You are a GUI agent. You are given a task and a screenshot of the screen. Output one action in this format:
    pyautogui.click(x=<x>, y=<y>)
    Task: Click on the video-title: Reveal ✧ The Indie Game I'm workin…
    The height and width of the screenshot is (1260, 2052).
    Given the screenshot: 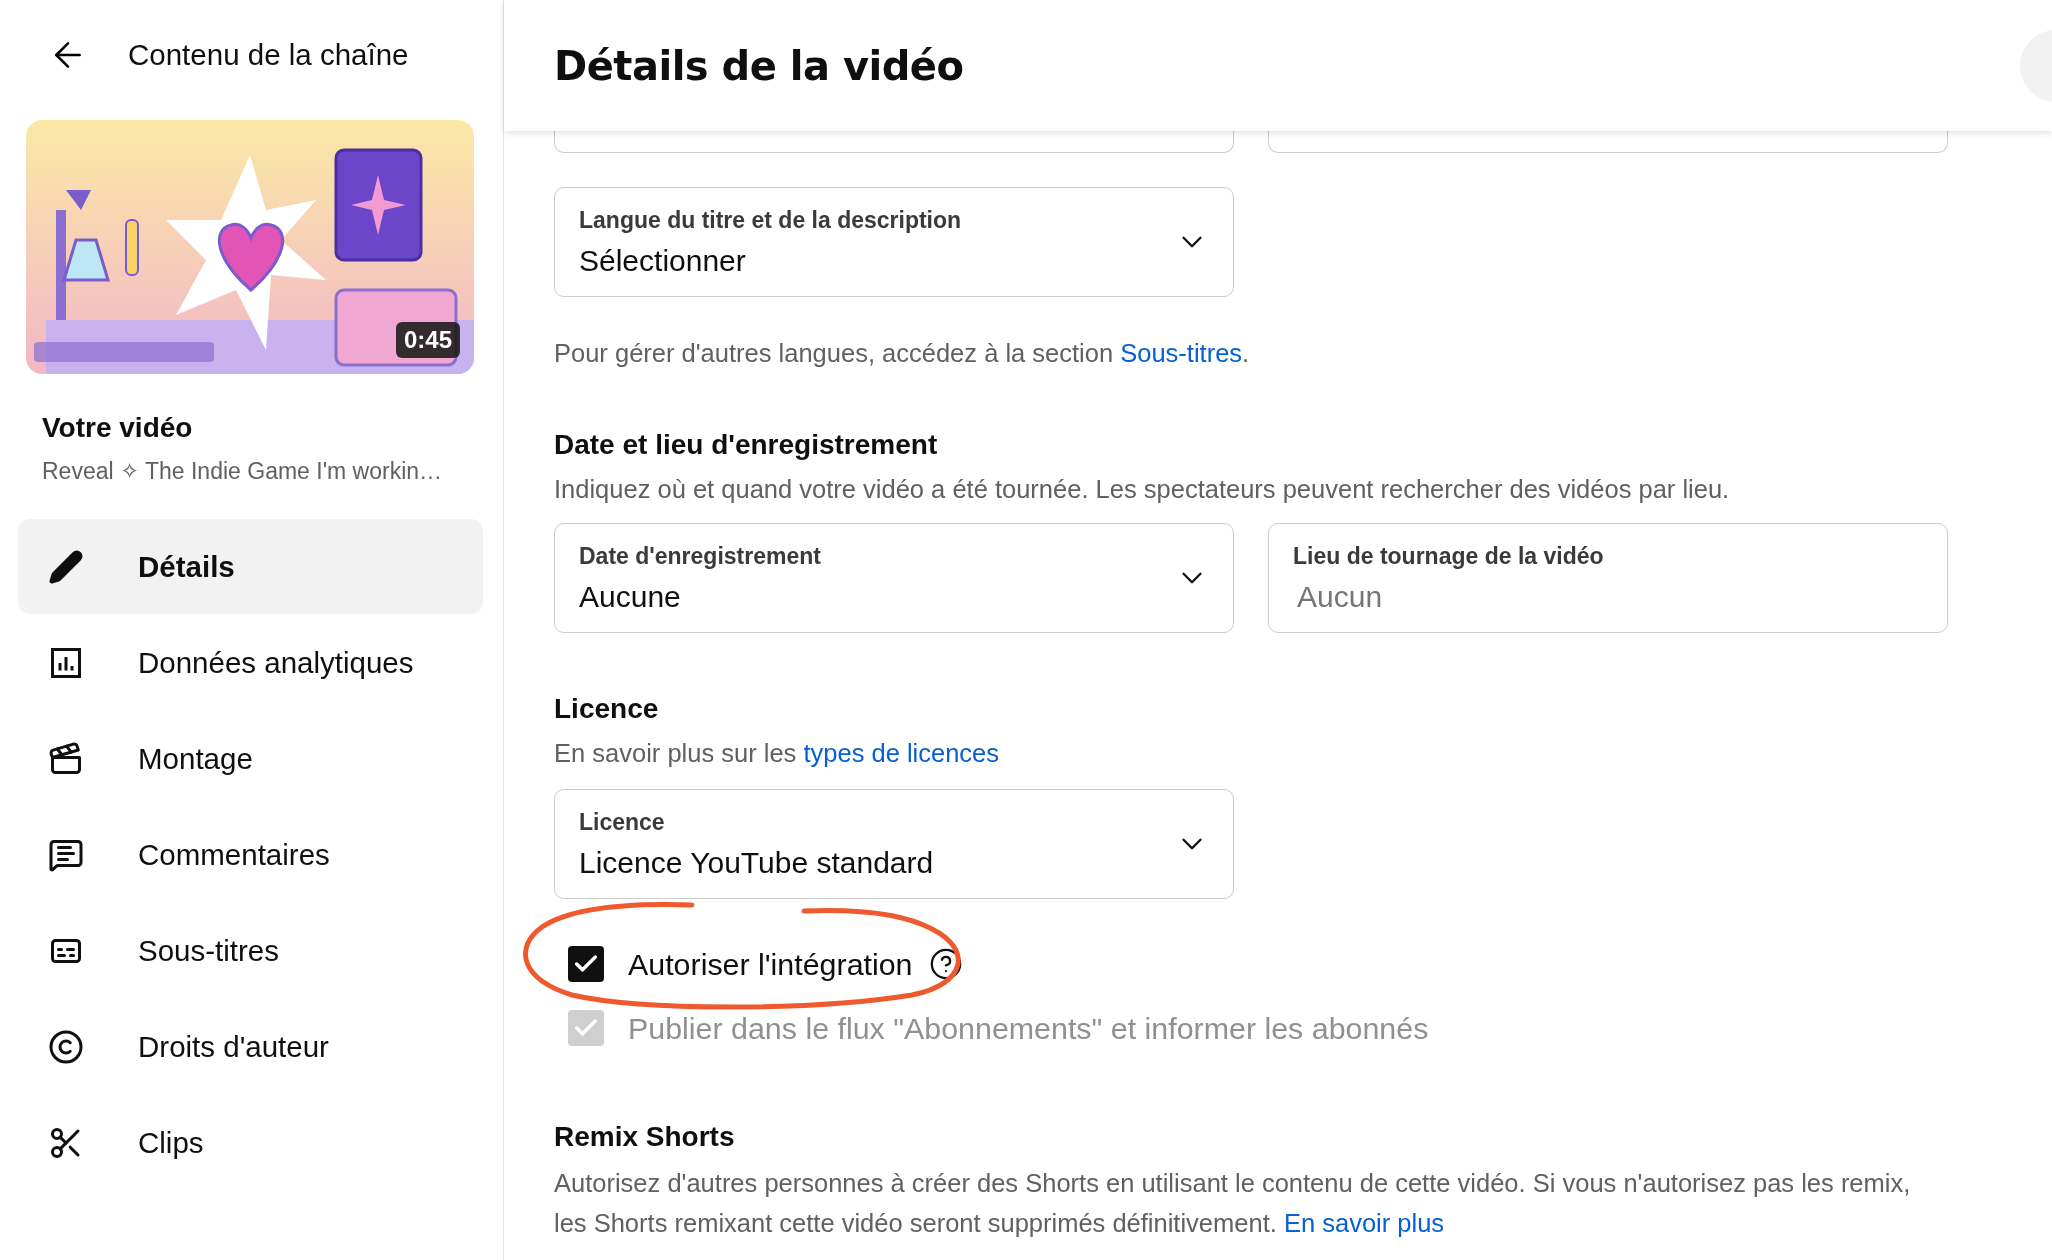 What is the action you would take?
    pyautogui.click(x=243, y=471)
    